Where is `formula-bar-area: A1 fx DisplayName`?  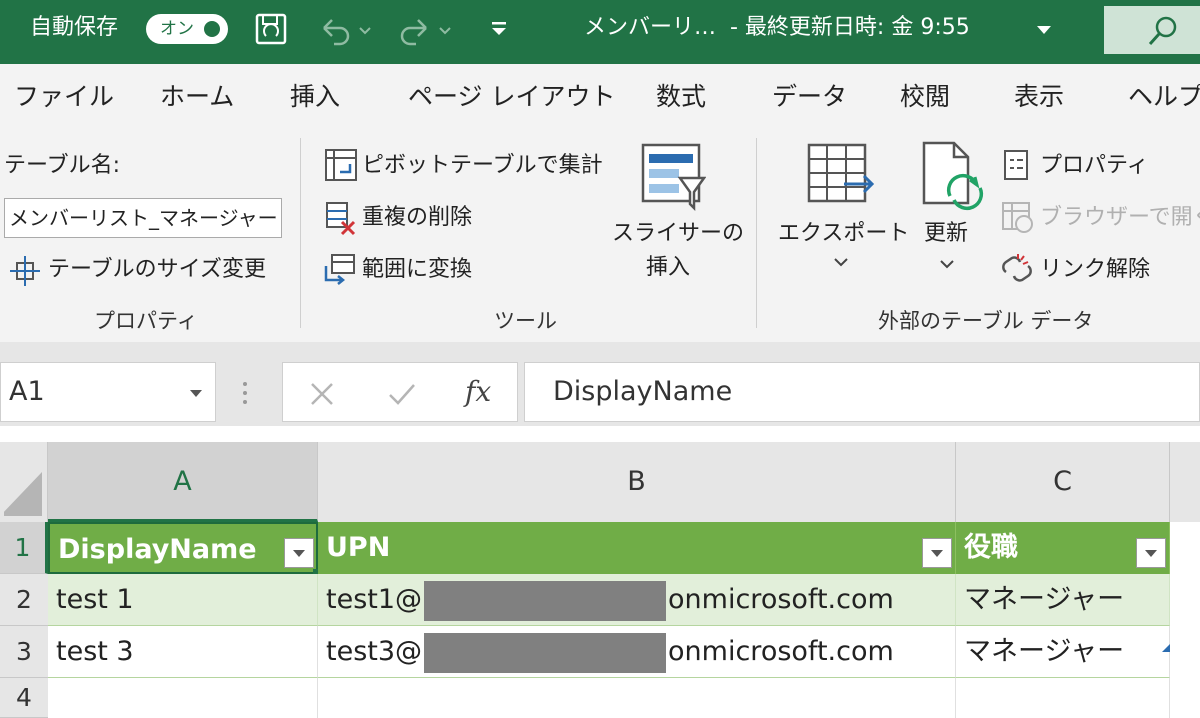
formula-bar-area: A1 fx DisplayName is located at coordinates (600, 384).